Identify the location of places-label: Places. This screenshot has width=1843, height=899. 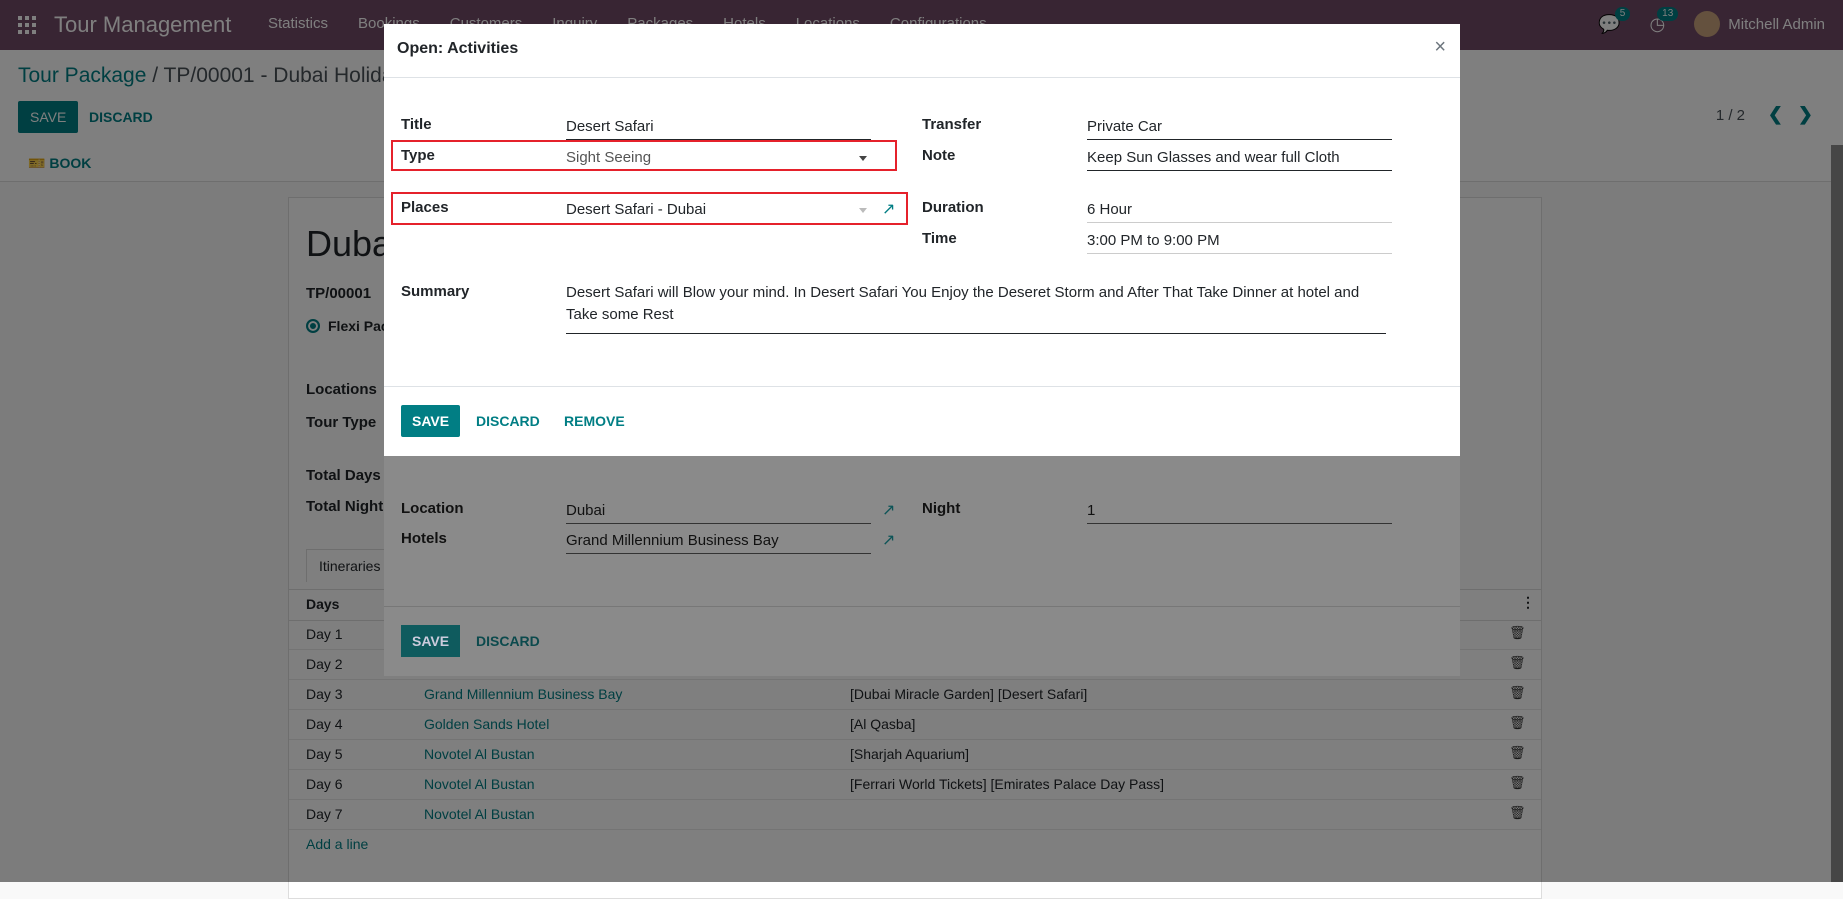
(425, 207).